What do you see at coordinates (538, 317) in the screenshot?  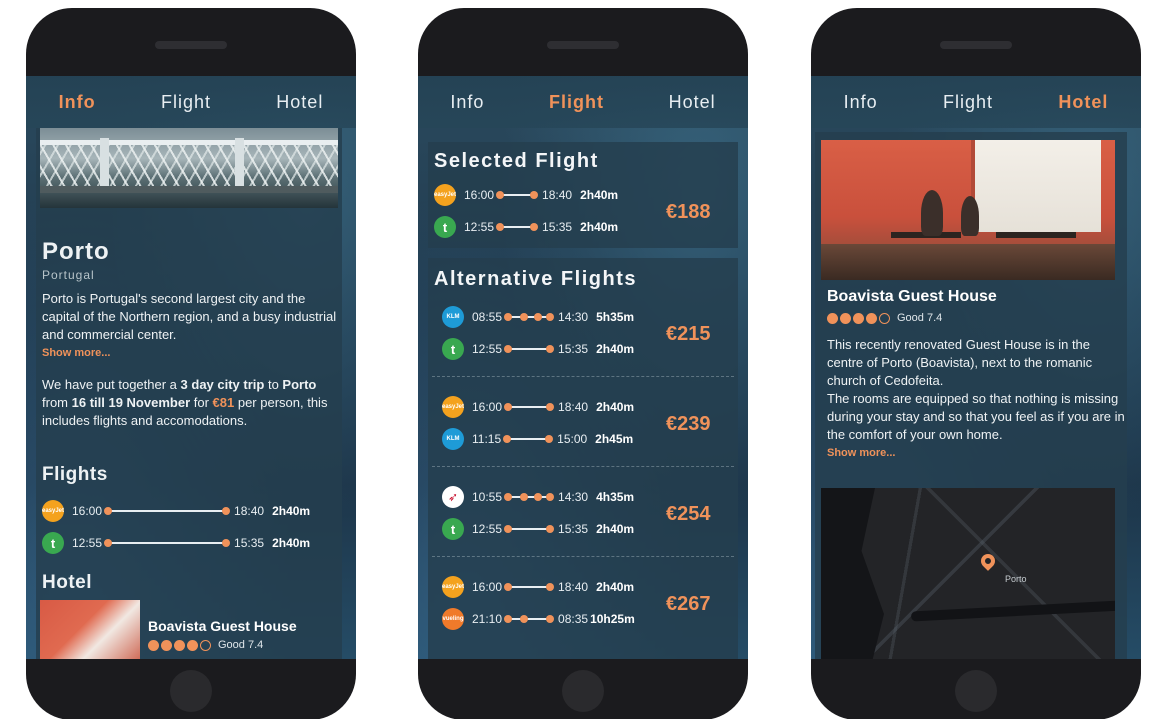 I see `flight-leg: KLM 08:55 14:30 5h35m` at bounding box center [538, 317].